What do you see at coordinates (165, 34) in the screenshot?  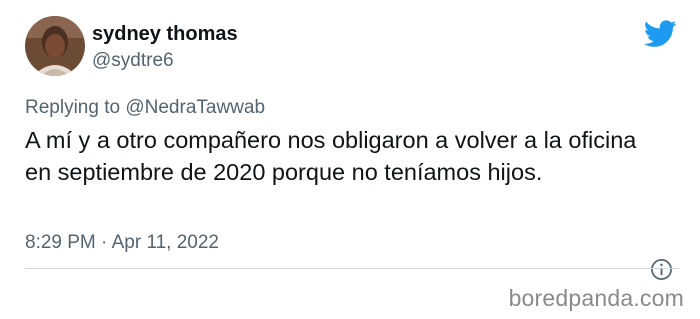 I see `display-name: sydney thomas` at bounding box center [165, 34].